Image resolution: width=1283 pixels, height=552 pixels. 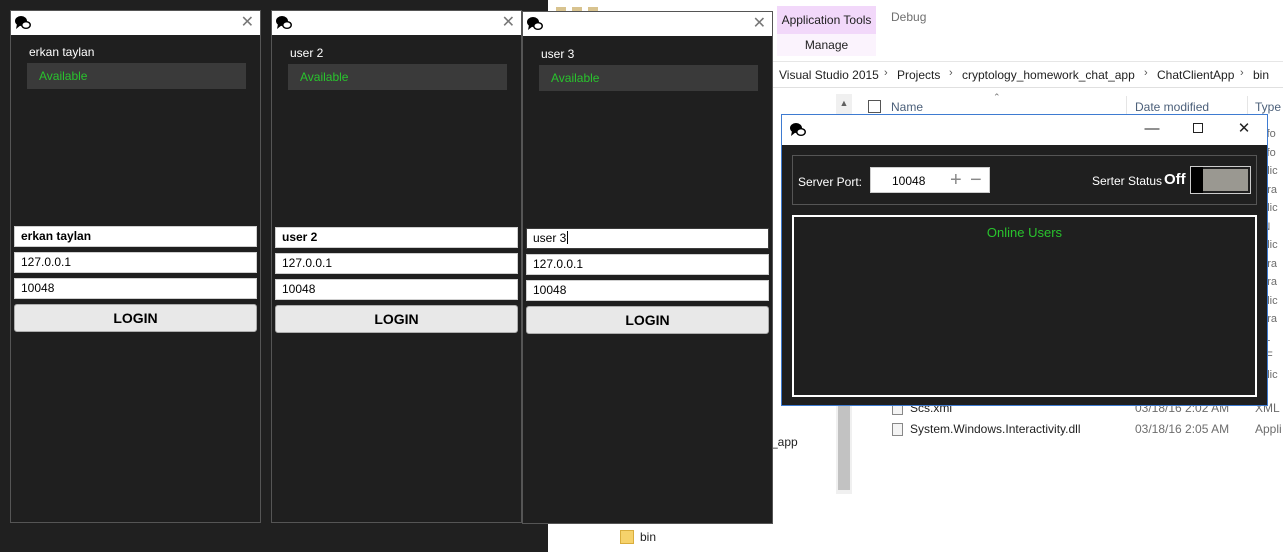 What do you see at coordinates (844, 103) in the screenshot?
I see `scroll-up-icon: ▲` at bounding box center [844, 103].